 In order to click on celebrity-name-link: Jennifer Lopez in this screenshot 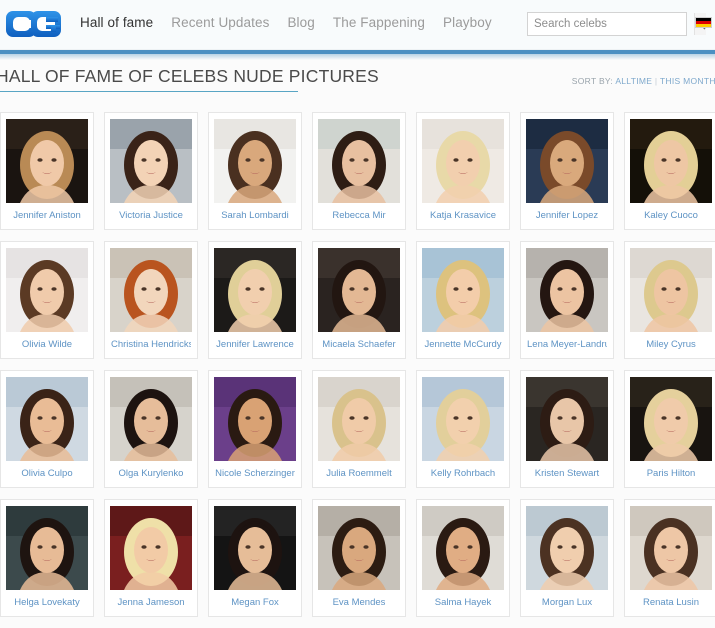, I will do `click(567, 216)`.